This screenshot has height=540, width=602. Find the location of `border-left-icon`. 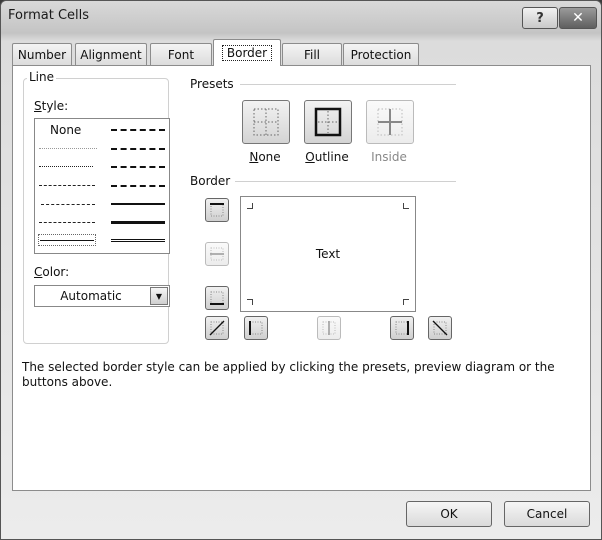

border-left-icon is located at coordinates (256, 328).